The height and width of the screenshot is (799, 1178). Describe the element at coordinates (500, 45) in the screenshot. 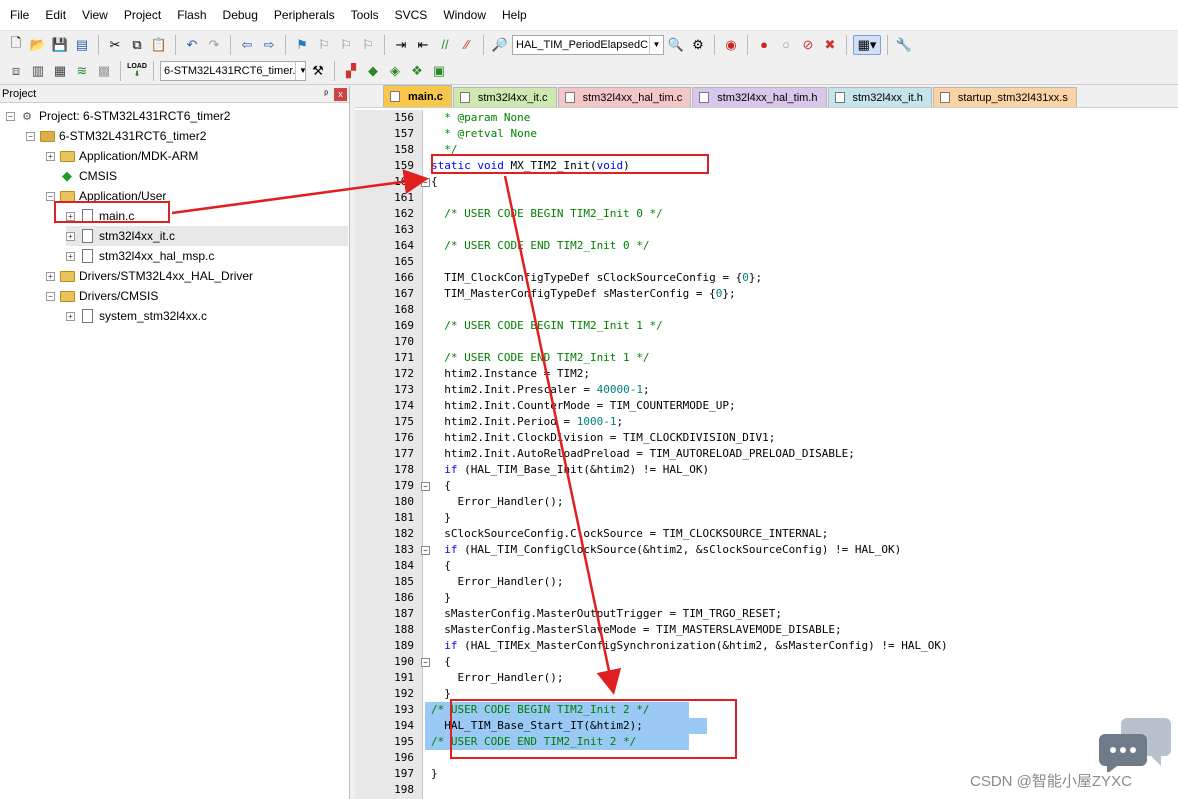

I see `find-in-files-icon: 🔎` at that location.